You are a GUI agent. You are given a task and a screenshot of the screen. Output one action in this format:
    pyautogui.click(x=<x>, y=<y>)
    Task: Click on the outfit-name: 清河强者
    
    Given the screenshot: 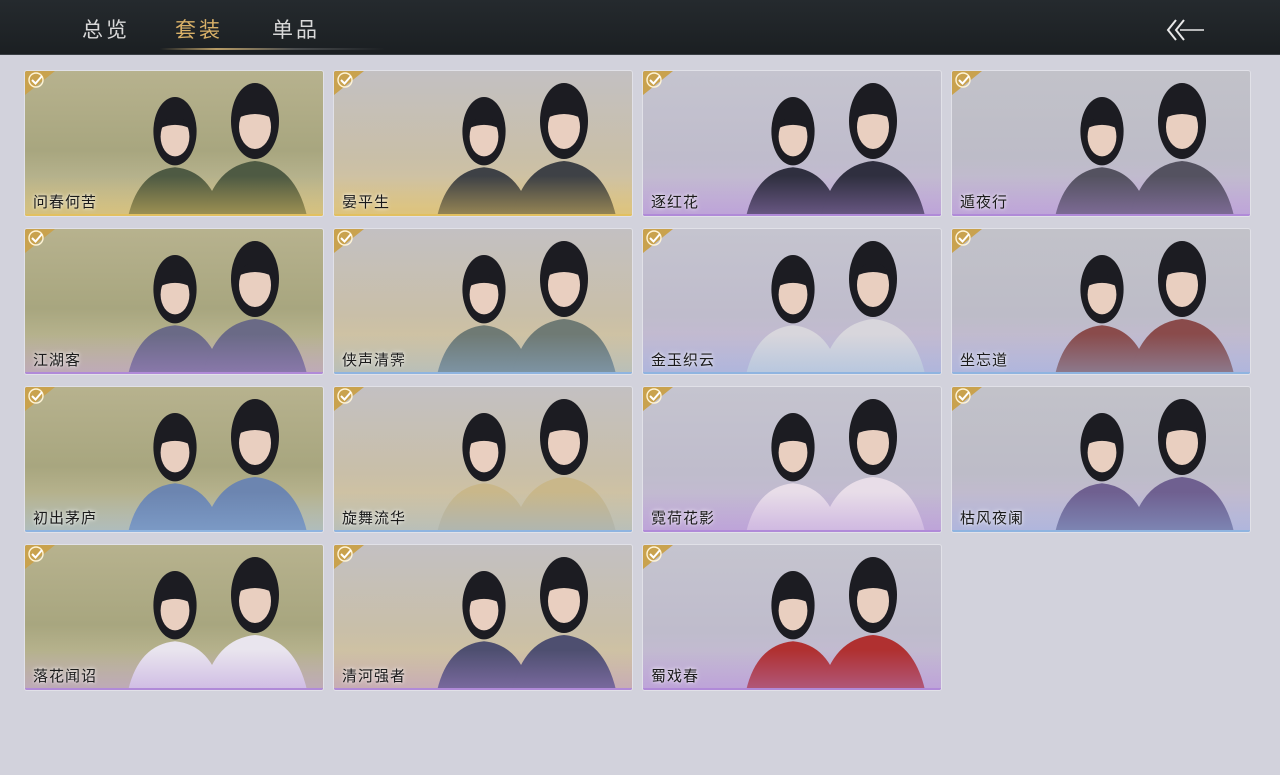 What is the action you would take?
    pyautogui.click(x=374, y=676)
    